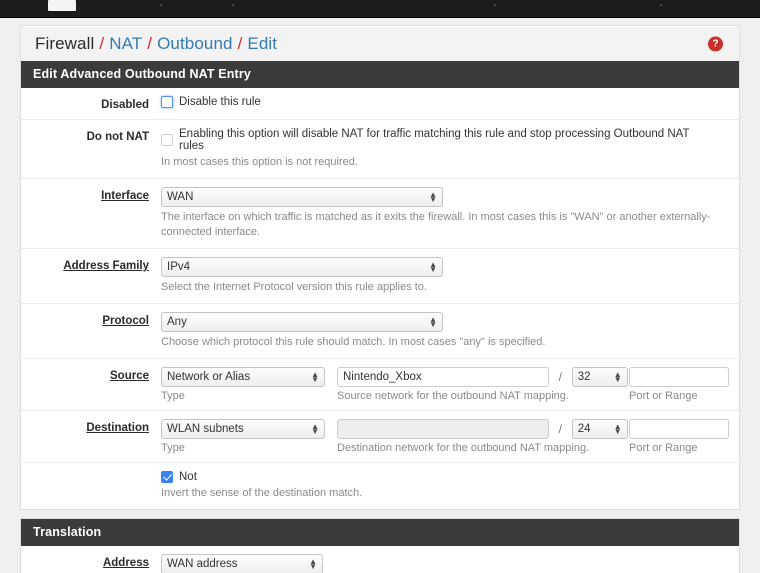  I want to click on label-not-spacer, so click(91, 486).